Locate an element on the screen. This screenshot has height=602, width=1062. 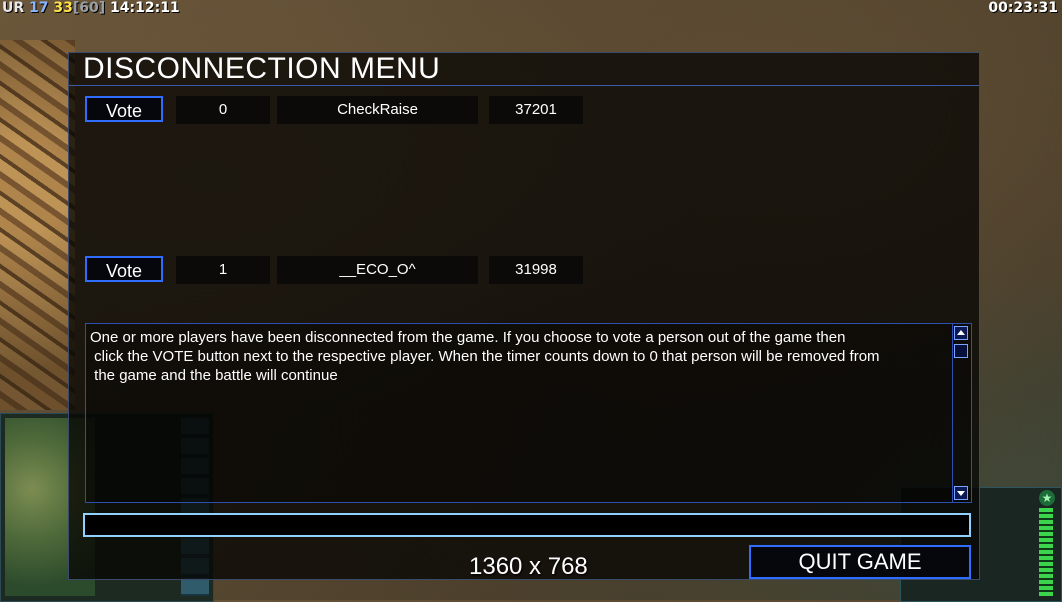
hud-clock: 14:12:11 is located at coordinates (145, 8).